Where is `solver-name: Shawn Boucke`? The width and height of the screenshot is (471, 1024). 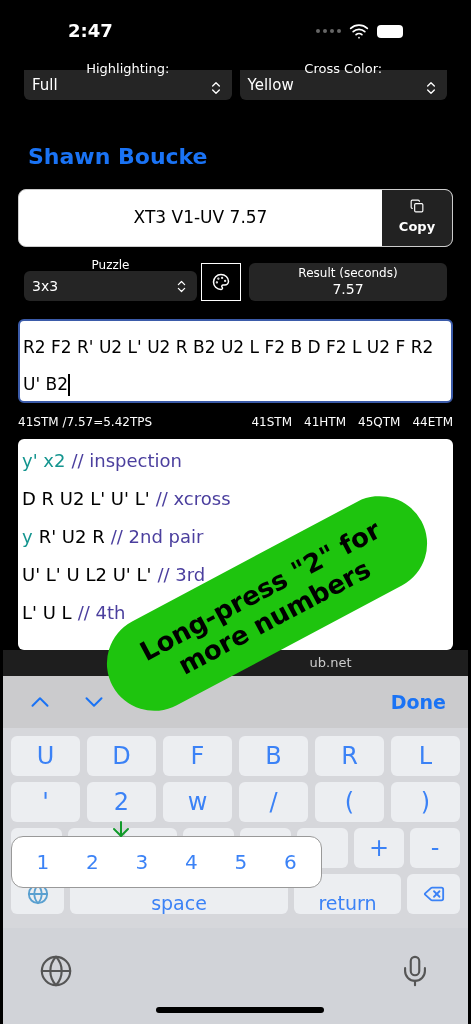
solver-name: Shawn Boucke is located at coordinates (235, 156).